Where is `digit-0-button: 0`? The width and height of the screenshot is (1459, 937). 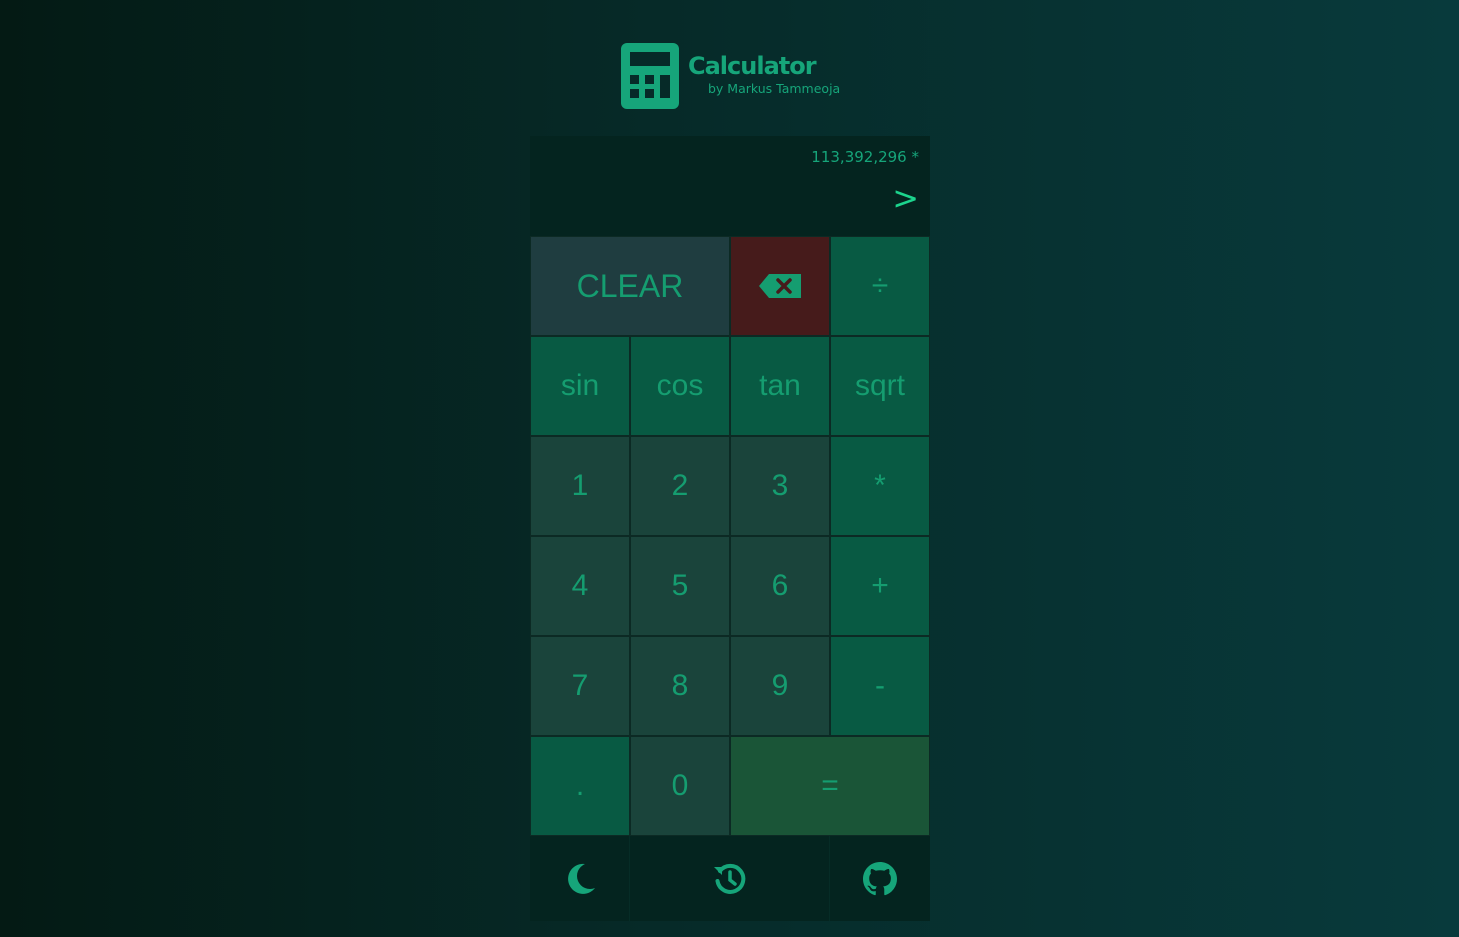
digit-0-button: 0 is located at coordinates (680, 786).